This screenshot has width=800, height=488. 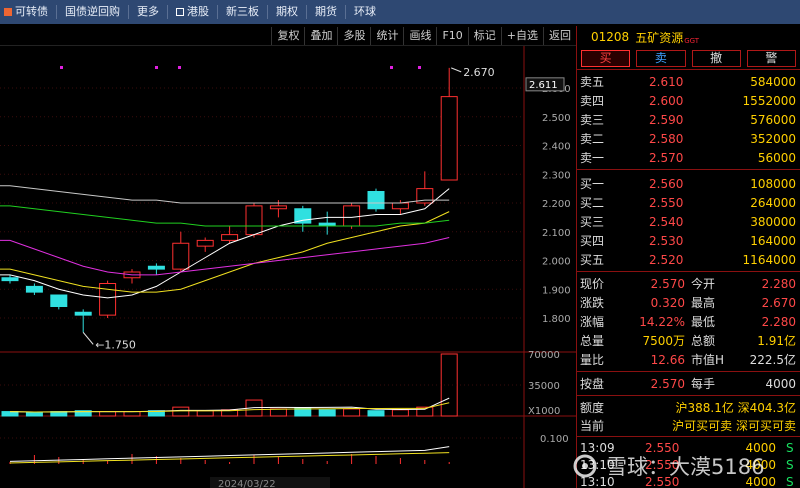 I want to click on buy-button: 买, so click(x=606, y=58).